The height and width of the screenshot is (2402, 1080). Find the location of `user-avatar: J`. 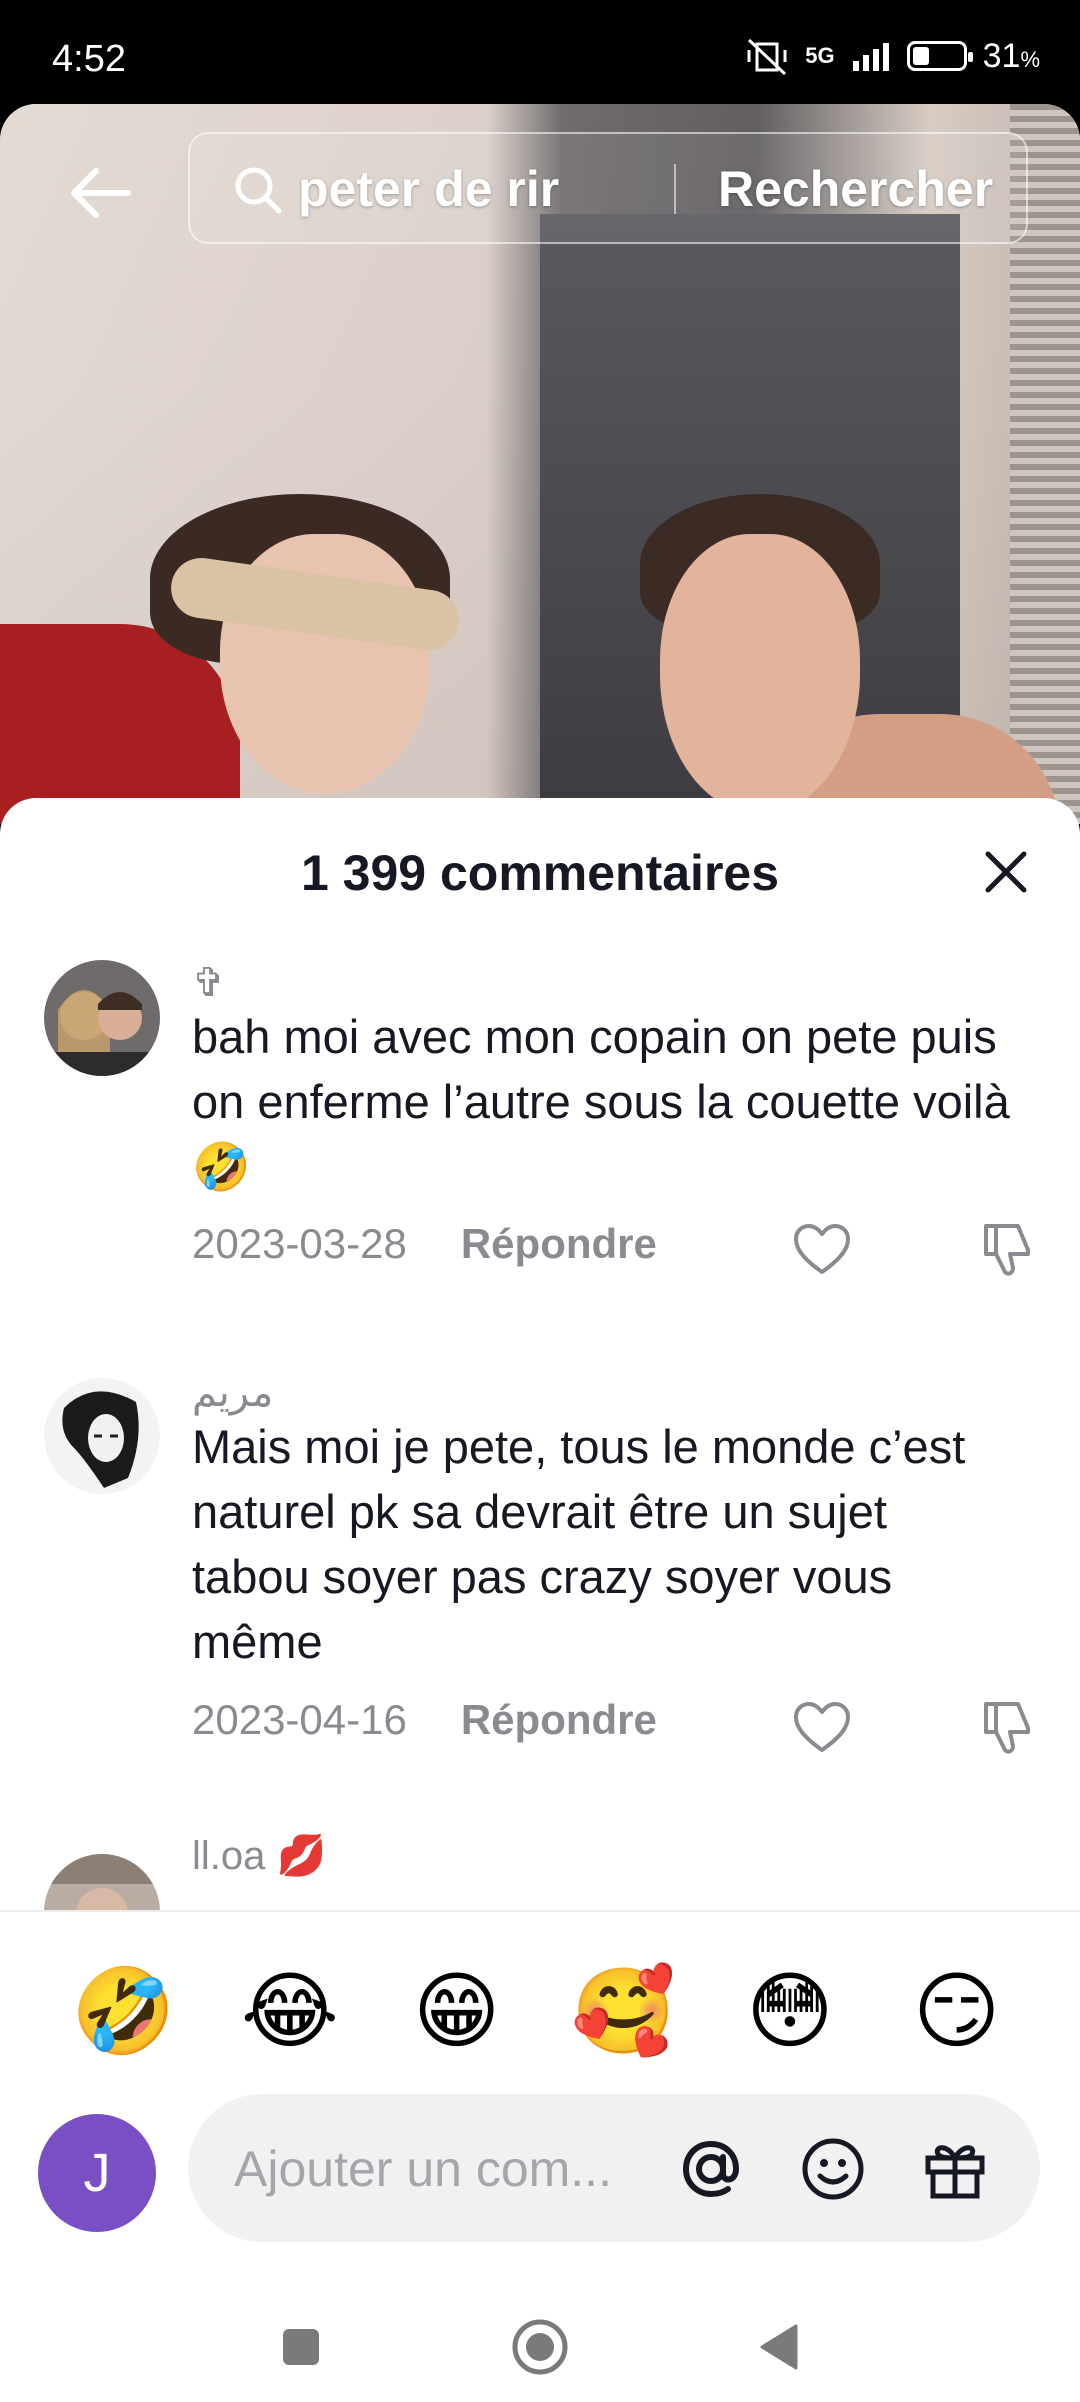

user-avatar: J is located at coordinates (97, 2173).